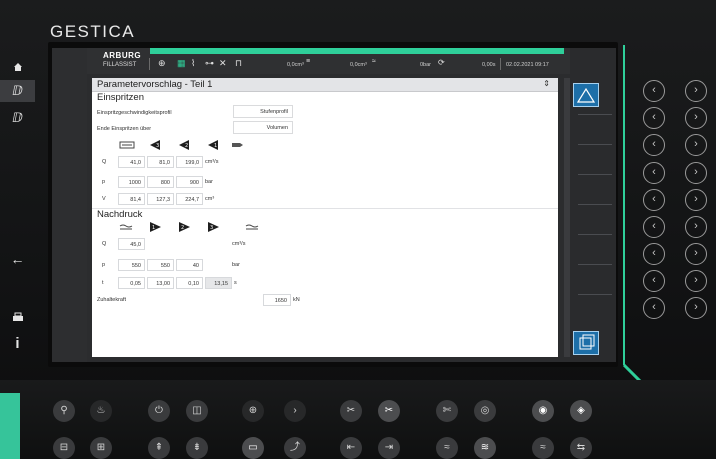 The width and height of the screenshot is (716, 459). I want to click on start-icon: ◈, so click(581, 411).